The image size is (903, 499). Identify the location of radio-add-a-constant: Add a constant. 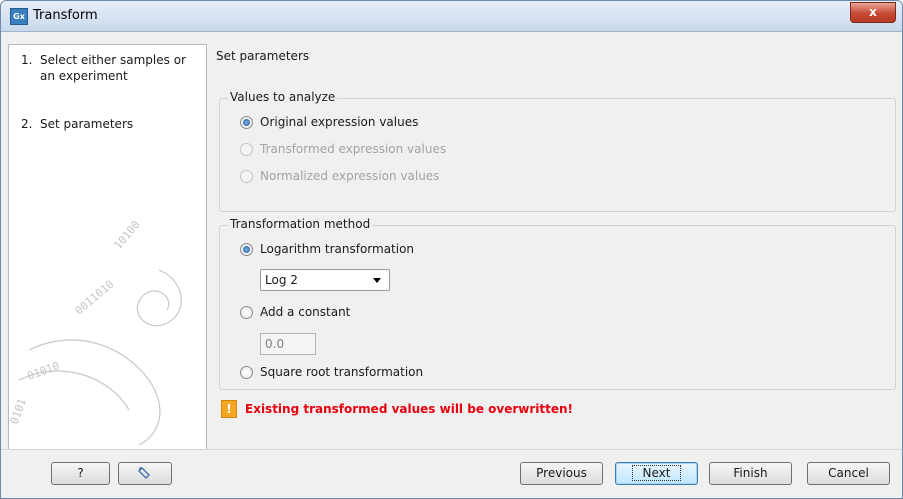
(295, 312).